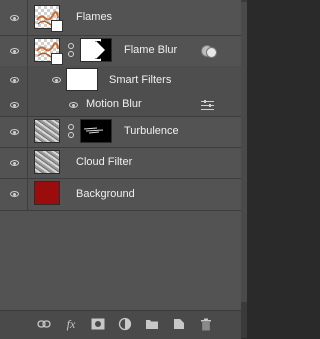 The height and width of the screenshot is (339, 320). I want to click on layers-bottom-toolbar: fx, so click(120, 324).